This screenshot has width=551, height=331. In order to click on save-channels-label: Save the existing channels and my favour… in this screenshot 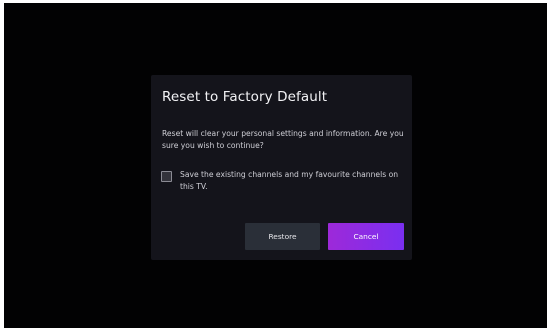, I will do `click(289, 180)`.